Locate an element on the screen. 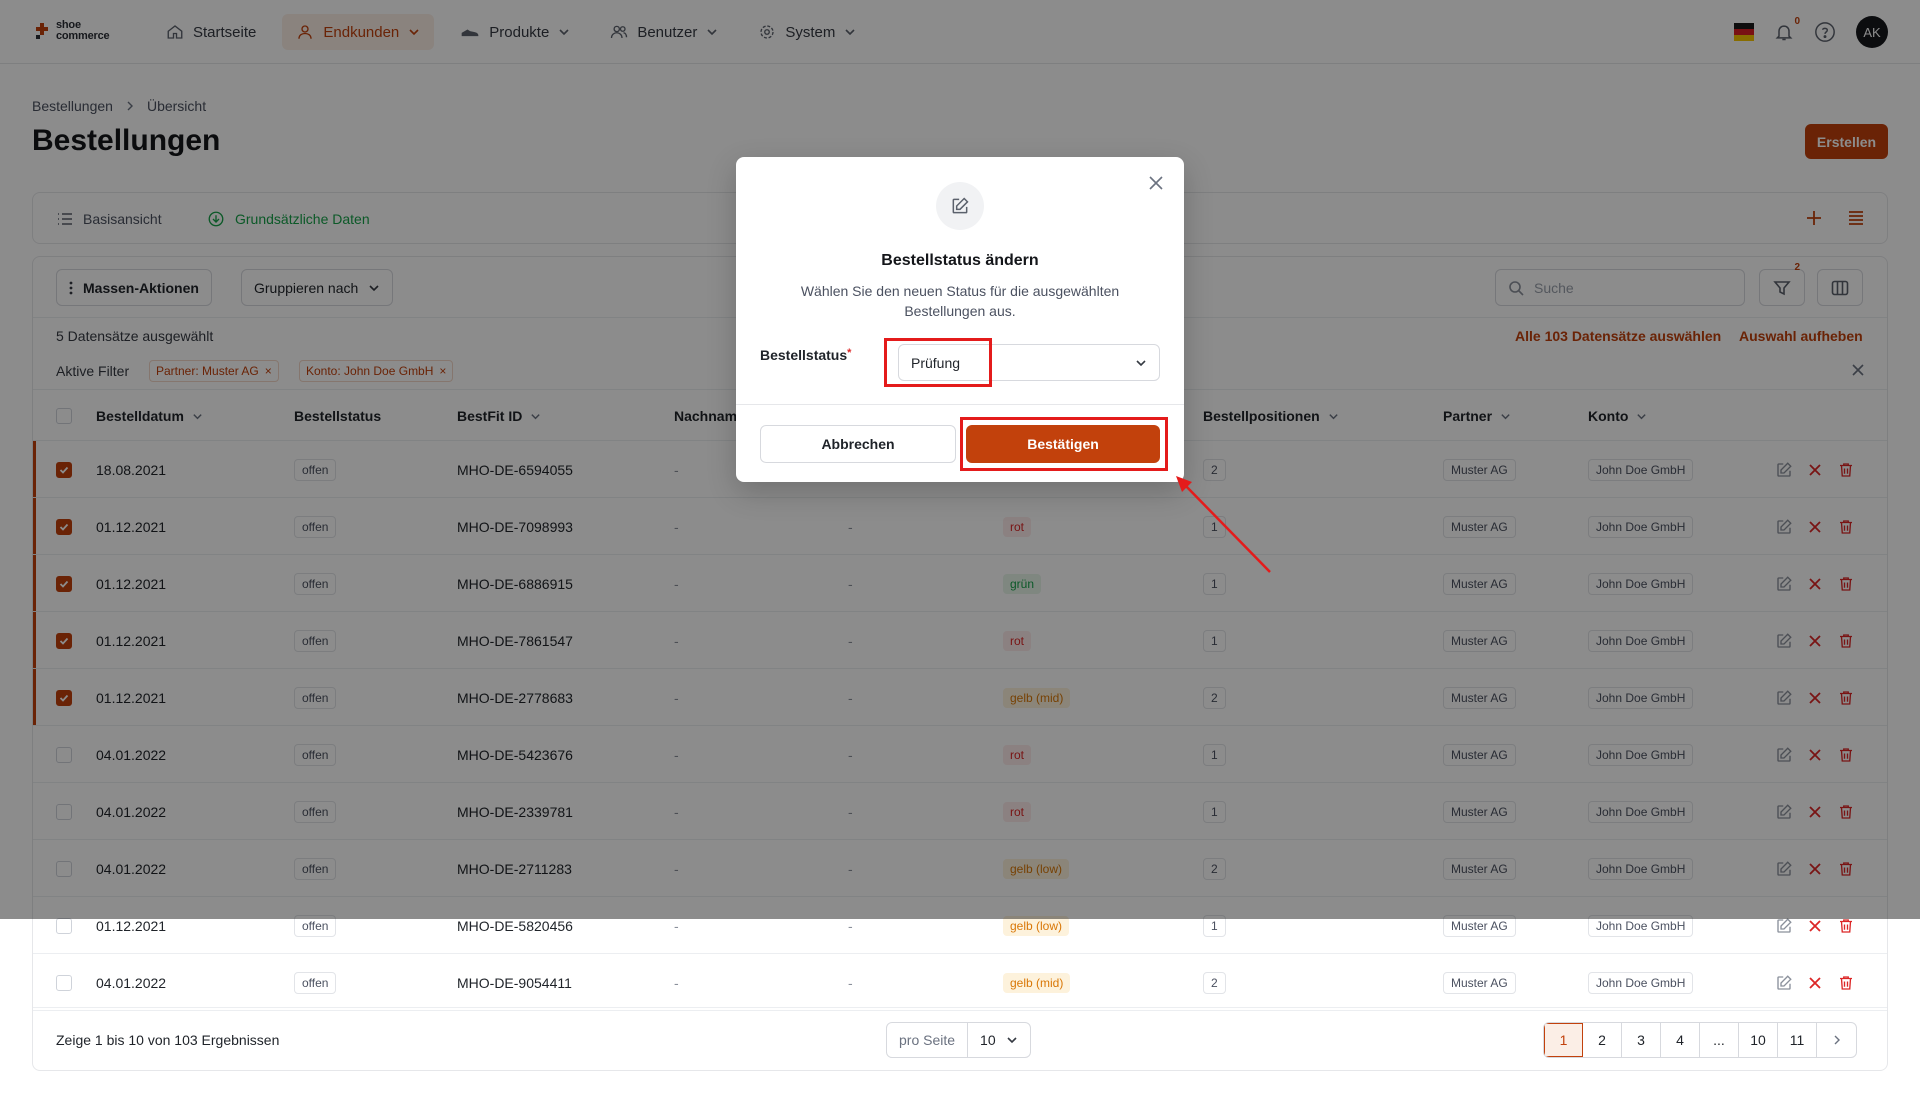 The height and width of the screenshot is (1103, 1920). page-button: 10 is located at coordinates (1758, 1040).